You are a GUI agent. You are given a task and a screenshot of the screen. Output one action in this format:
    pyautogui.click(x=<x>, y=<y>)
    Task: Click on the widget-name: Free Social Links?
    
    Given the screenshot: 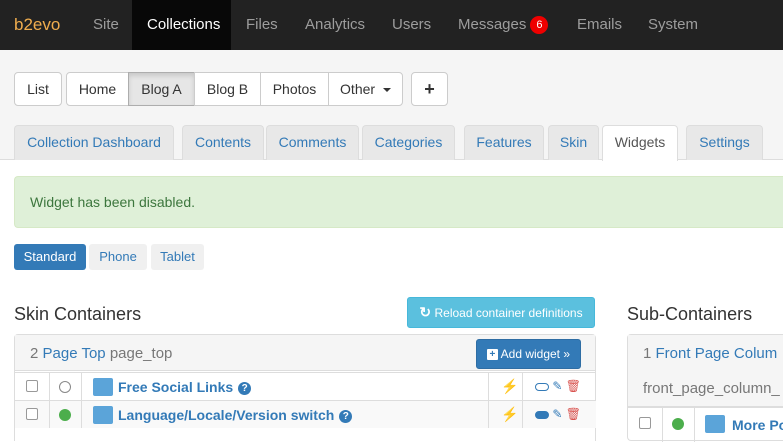 What is the action you would take?
    pyautogui.click(x=185, y=387)
    